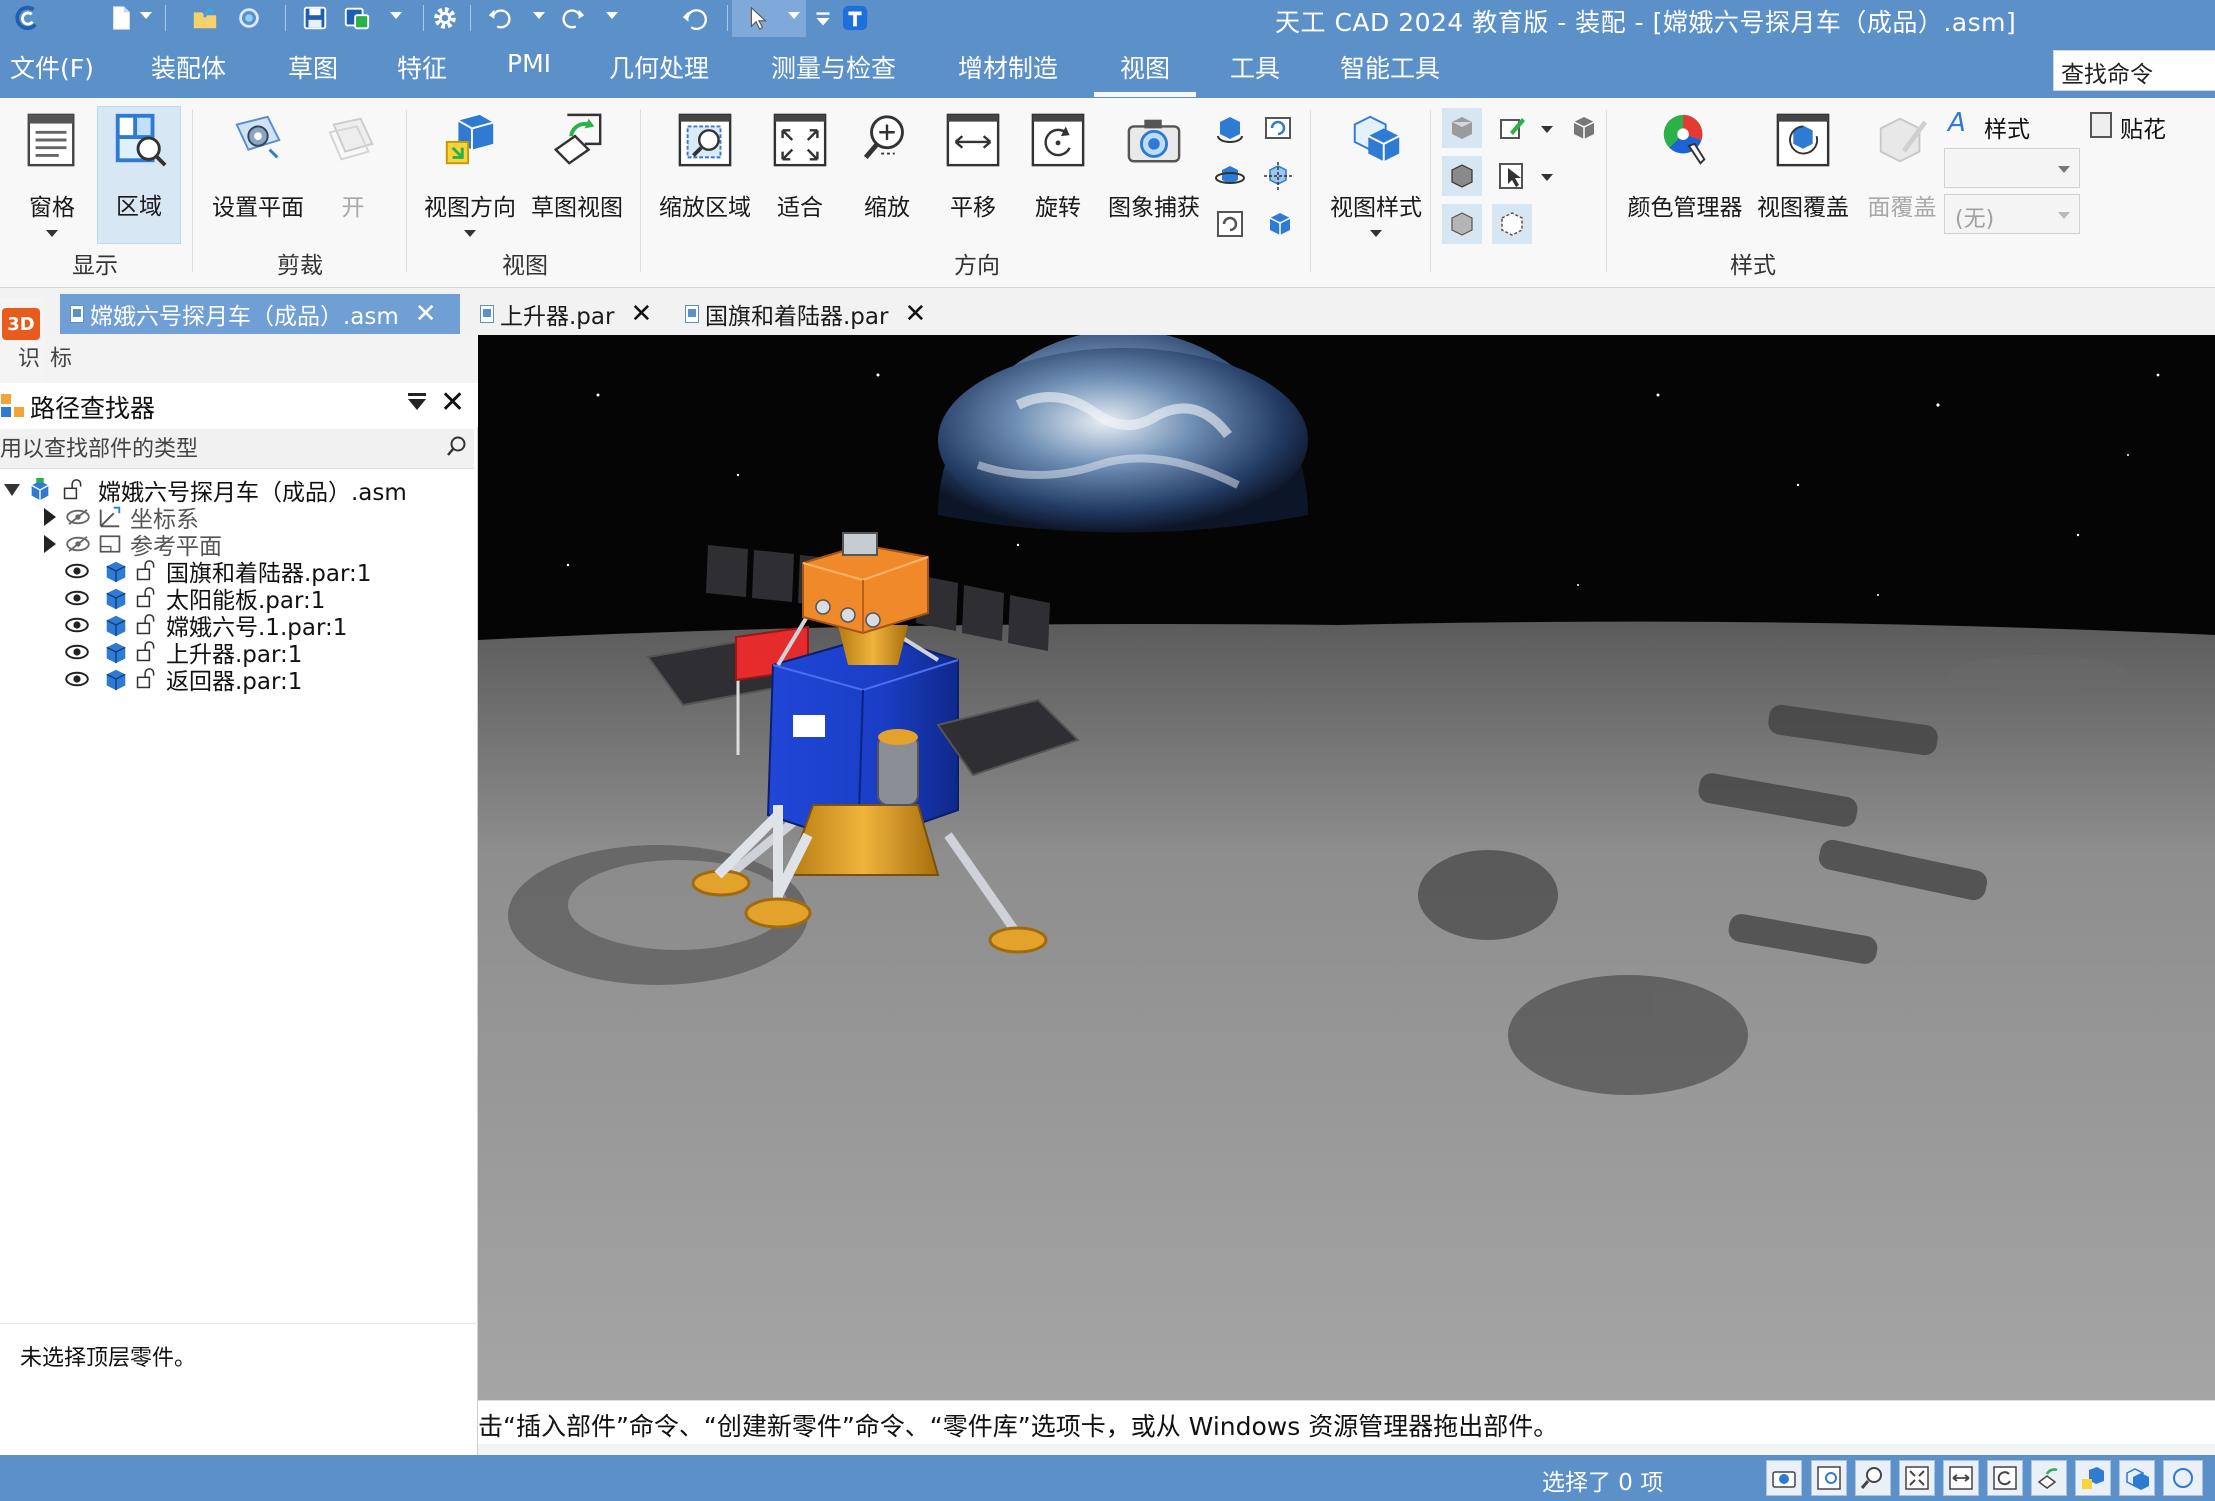 Image resolution: width=2215 pixels, height=1501 pixels. I want to click on zoom-button: 缩放, so click(887, 165).